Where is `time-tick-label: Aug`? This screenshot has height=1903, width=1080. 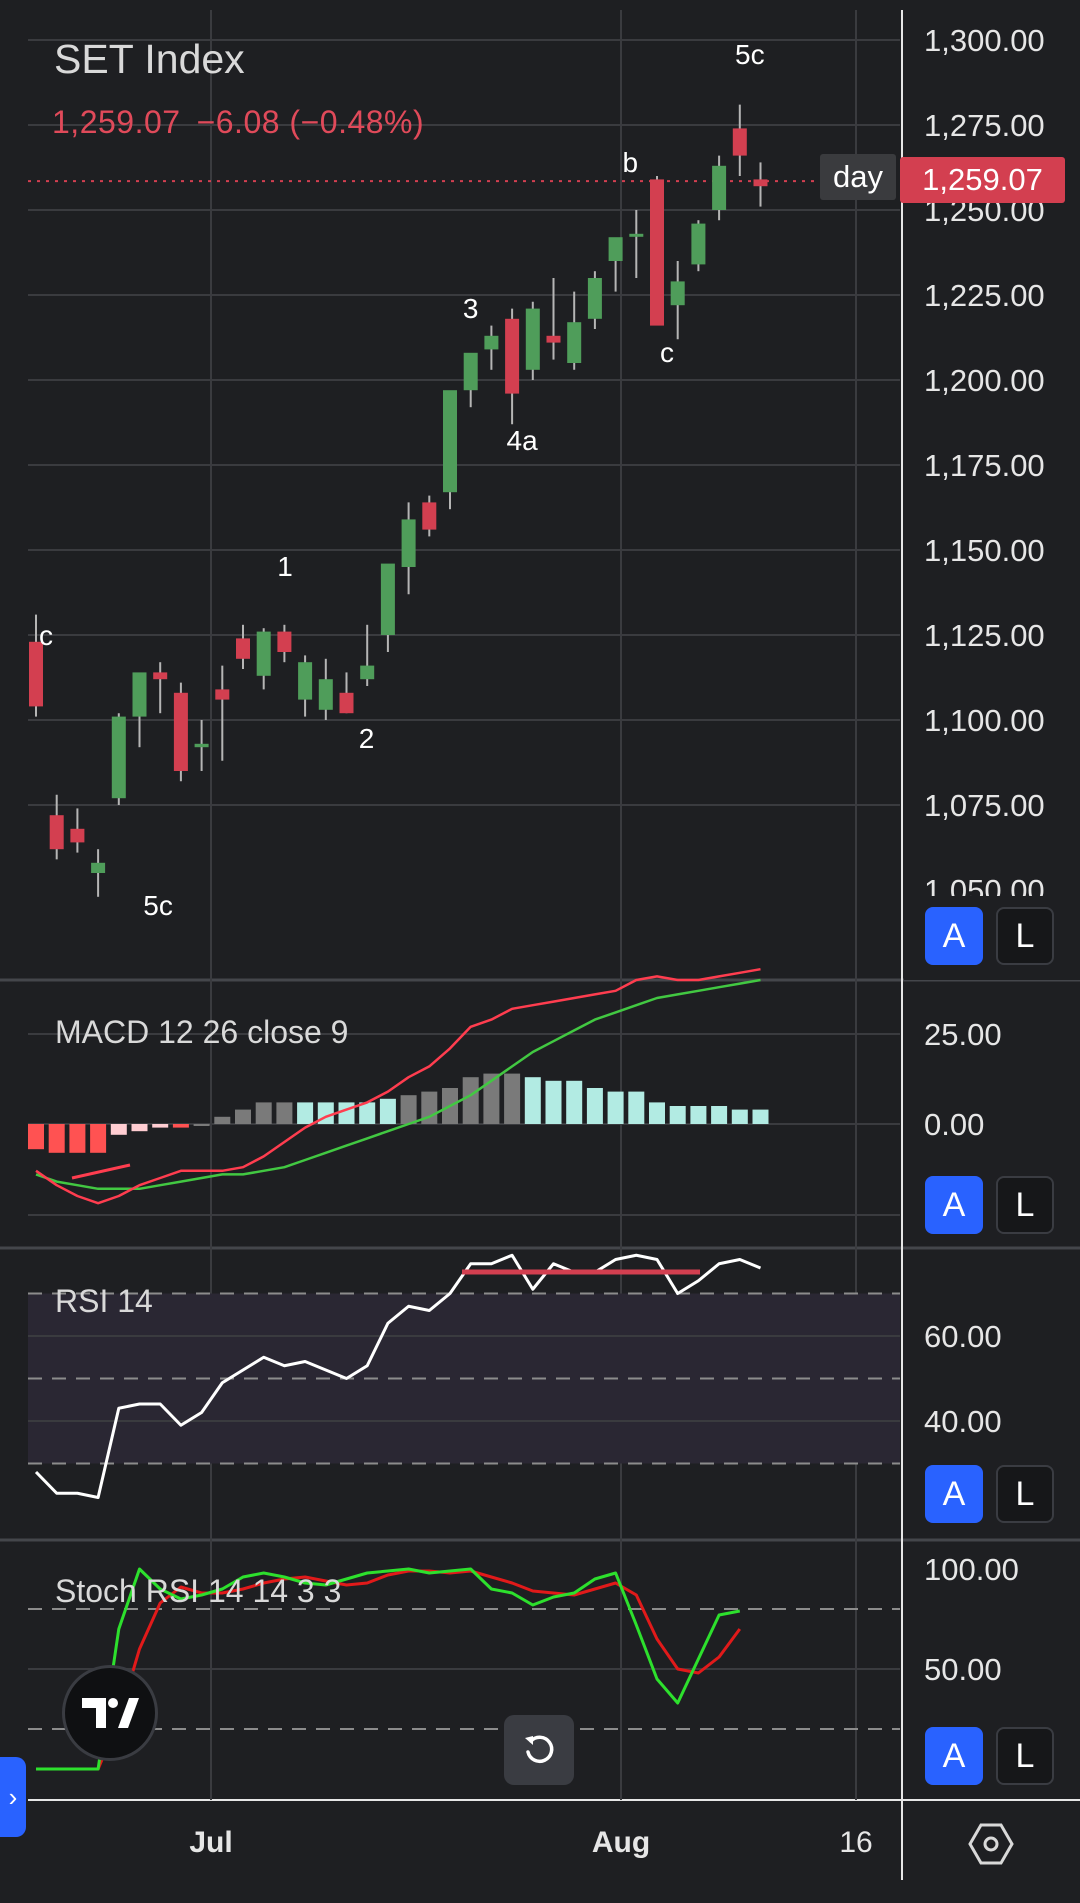 time-tick-label: Aug is located at coordinates (621, 1842).